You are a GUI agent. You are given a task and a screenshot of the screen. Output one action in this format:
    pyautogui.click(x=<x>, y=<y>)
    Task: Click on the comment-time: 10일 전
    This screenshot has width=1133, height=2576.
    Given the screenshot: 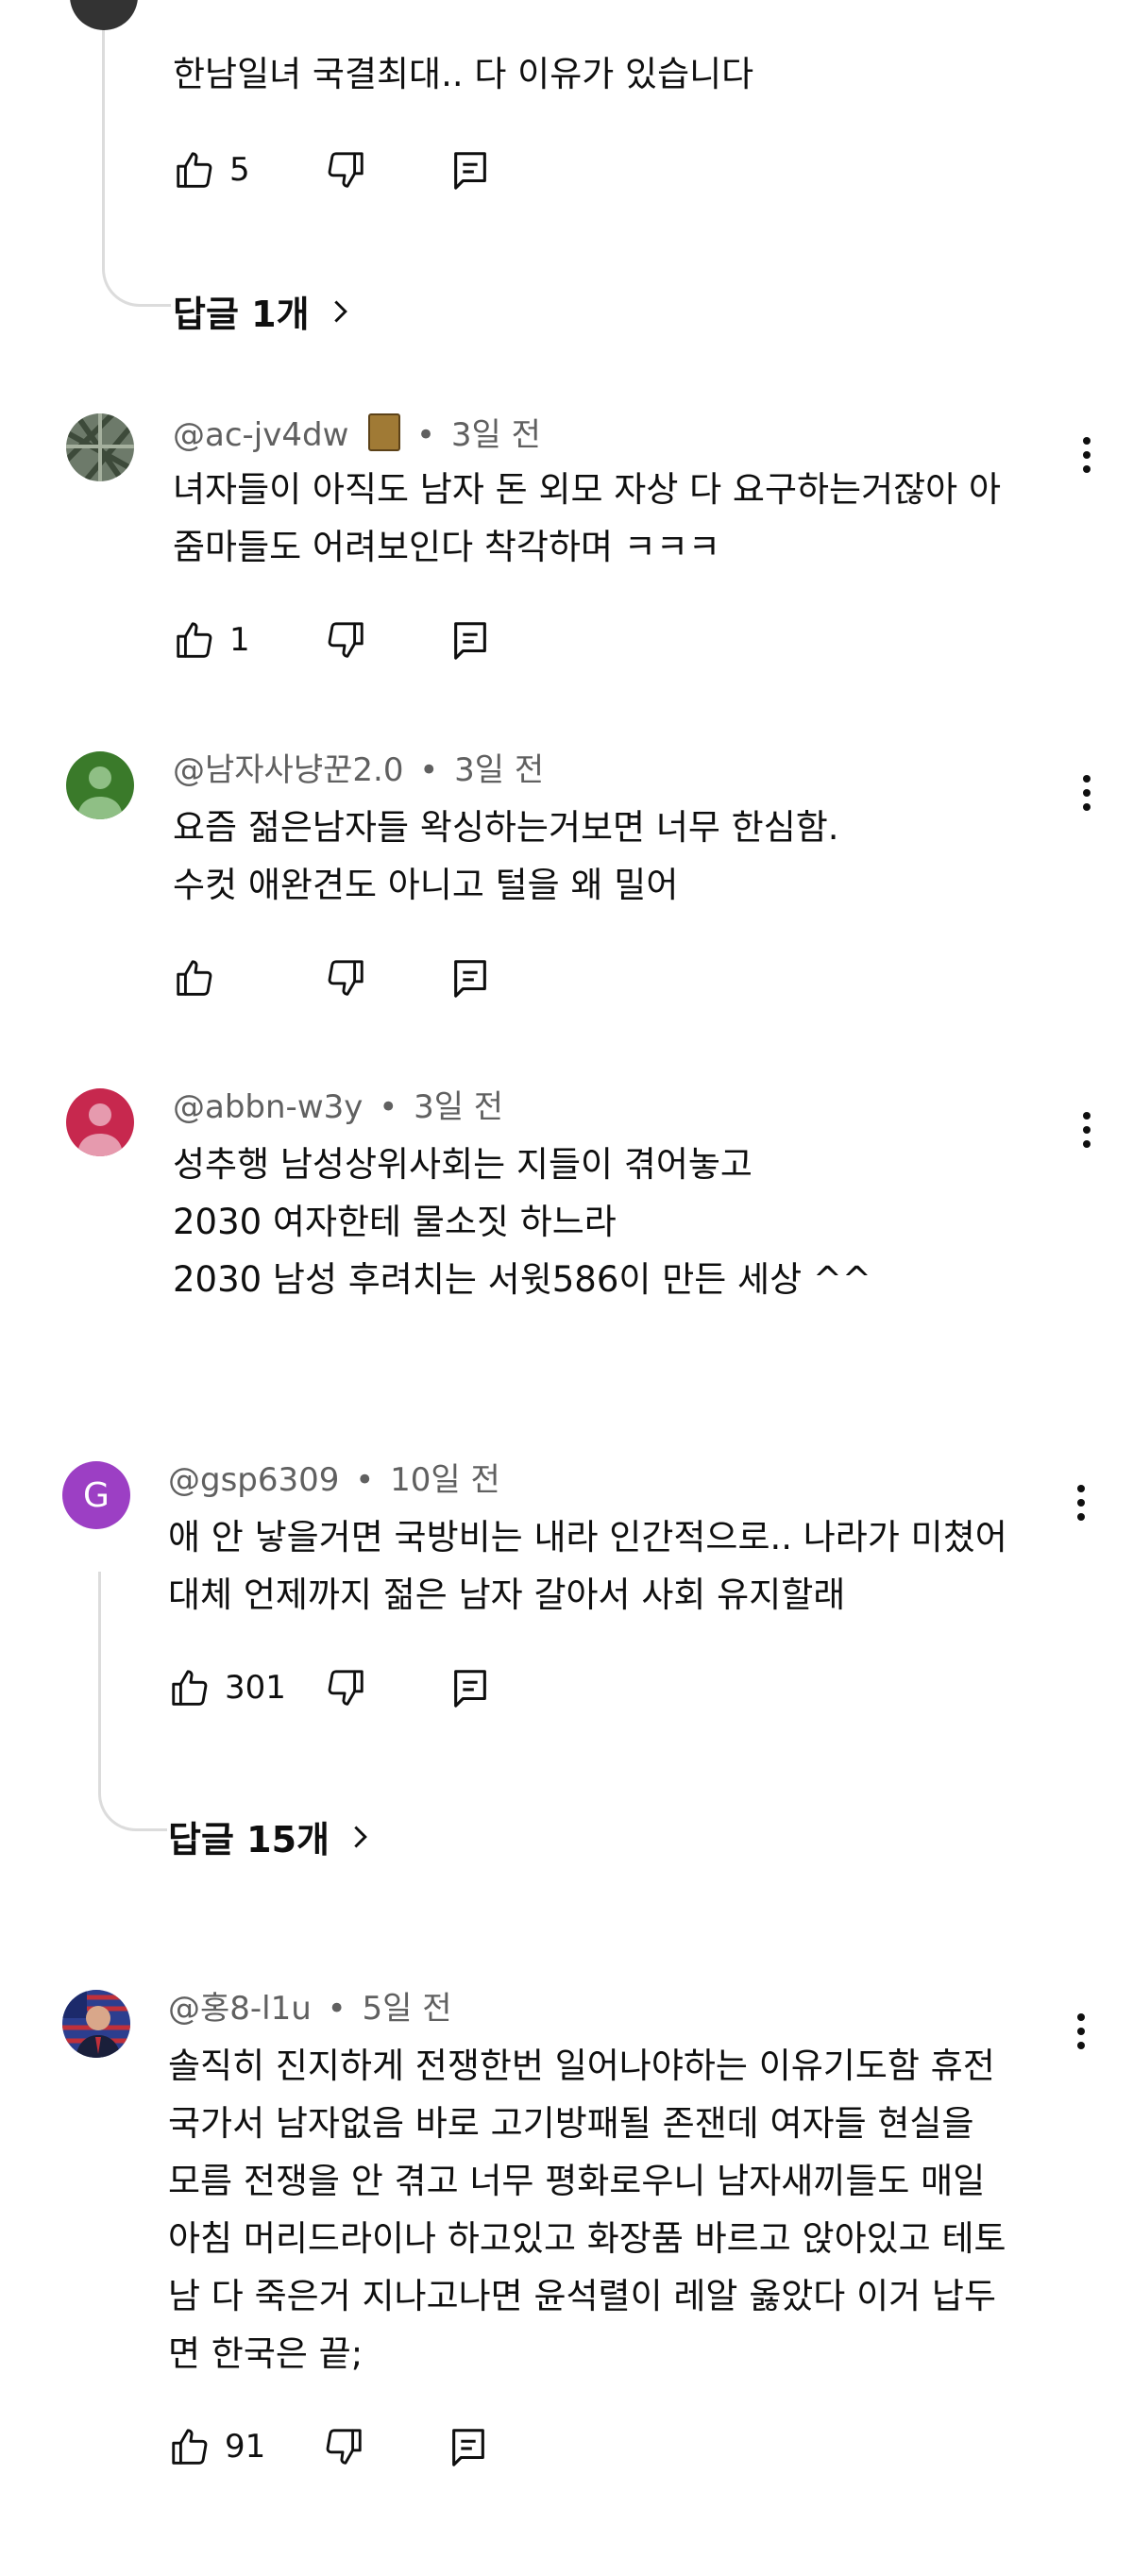 What is the action you would take?
    pyautogui.click(x=445, y=1480)
    